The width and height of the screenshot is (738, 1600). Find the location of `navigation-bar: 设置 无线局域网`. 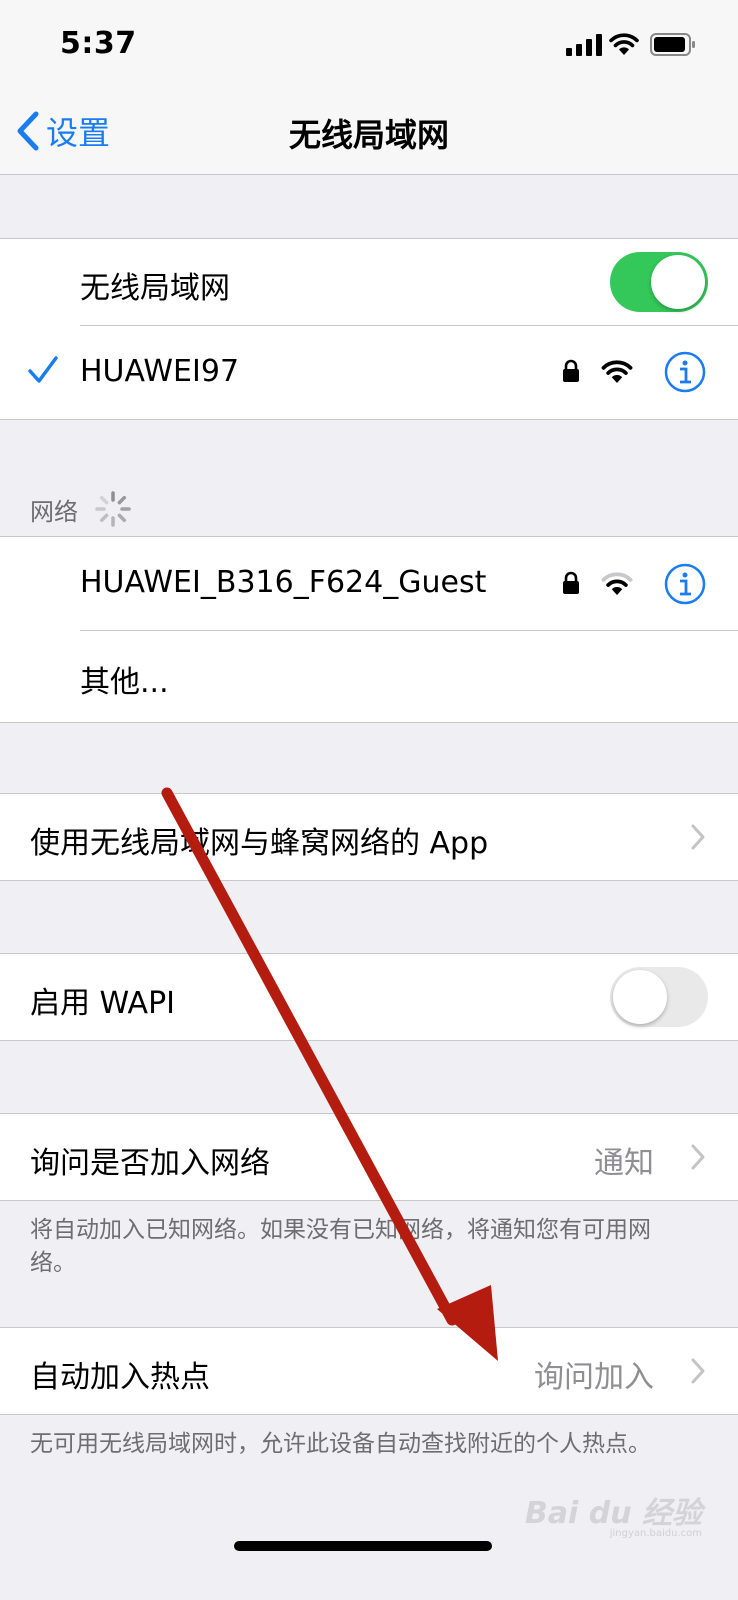

navigation-bar: 设置 无线局域网 is located at coordinates (369, 132).